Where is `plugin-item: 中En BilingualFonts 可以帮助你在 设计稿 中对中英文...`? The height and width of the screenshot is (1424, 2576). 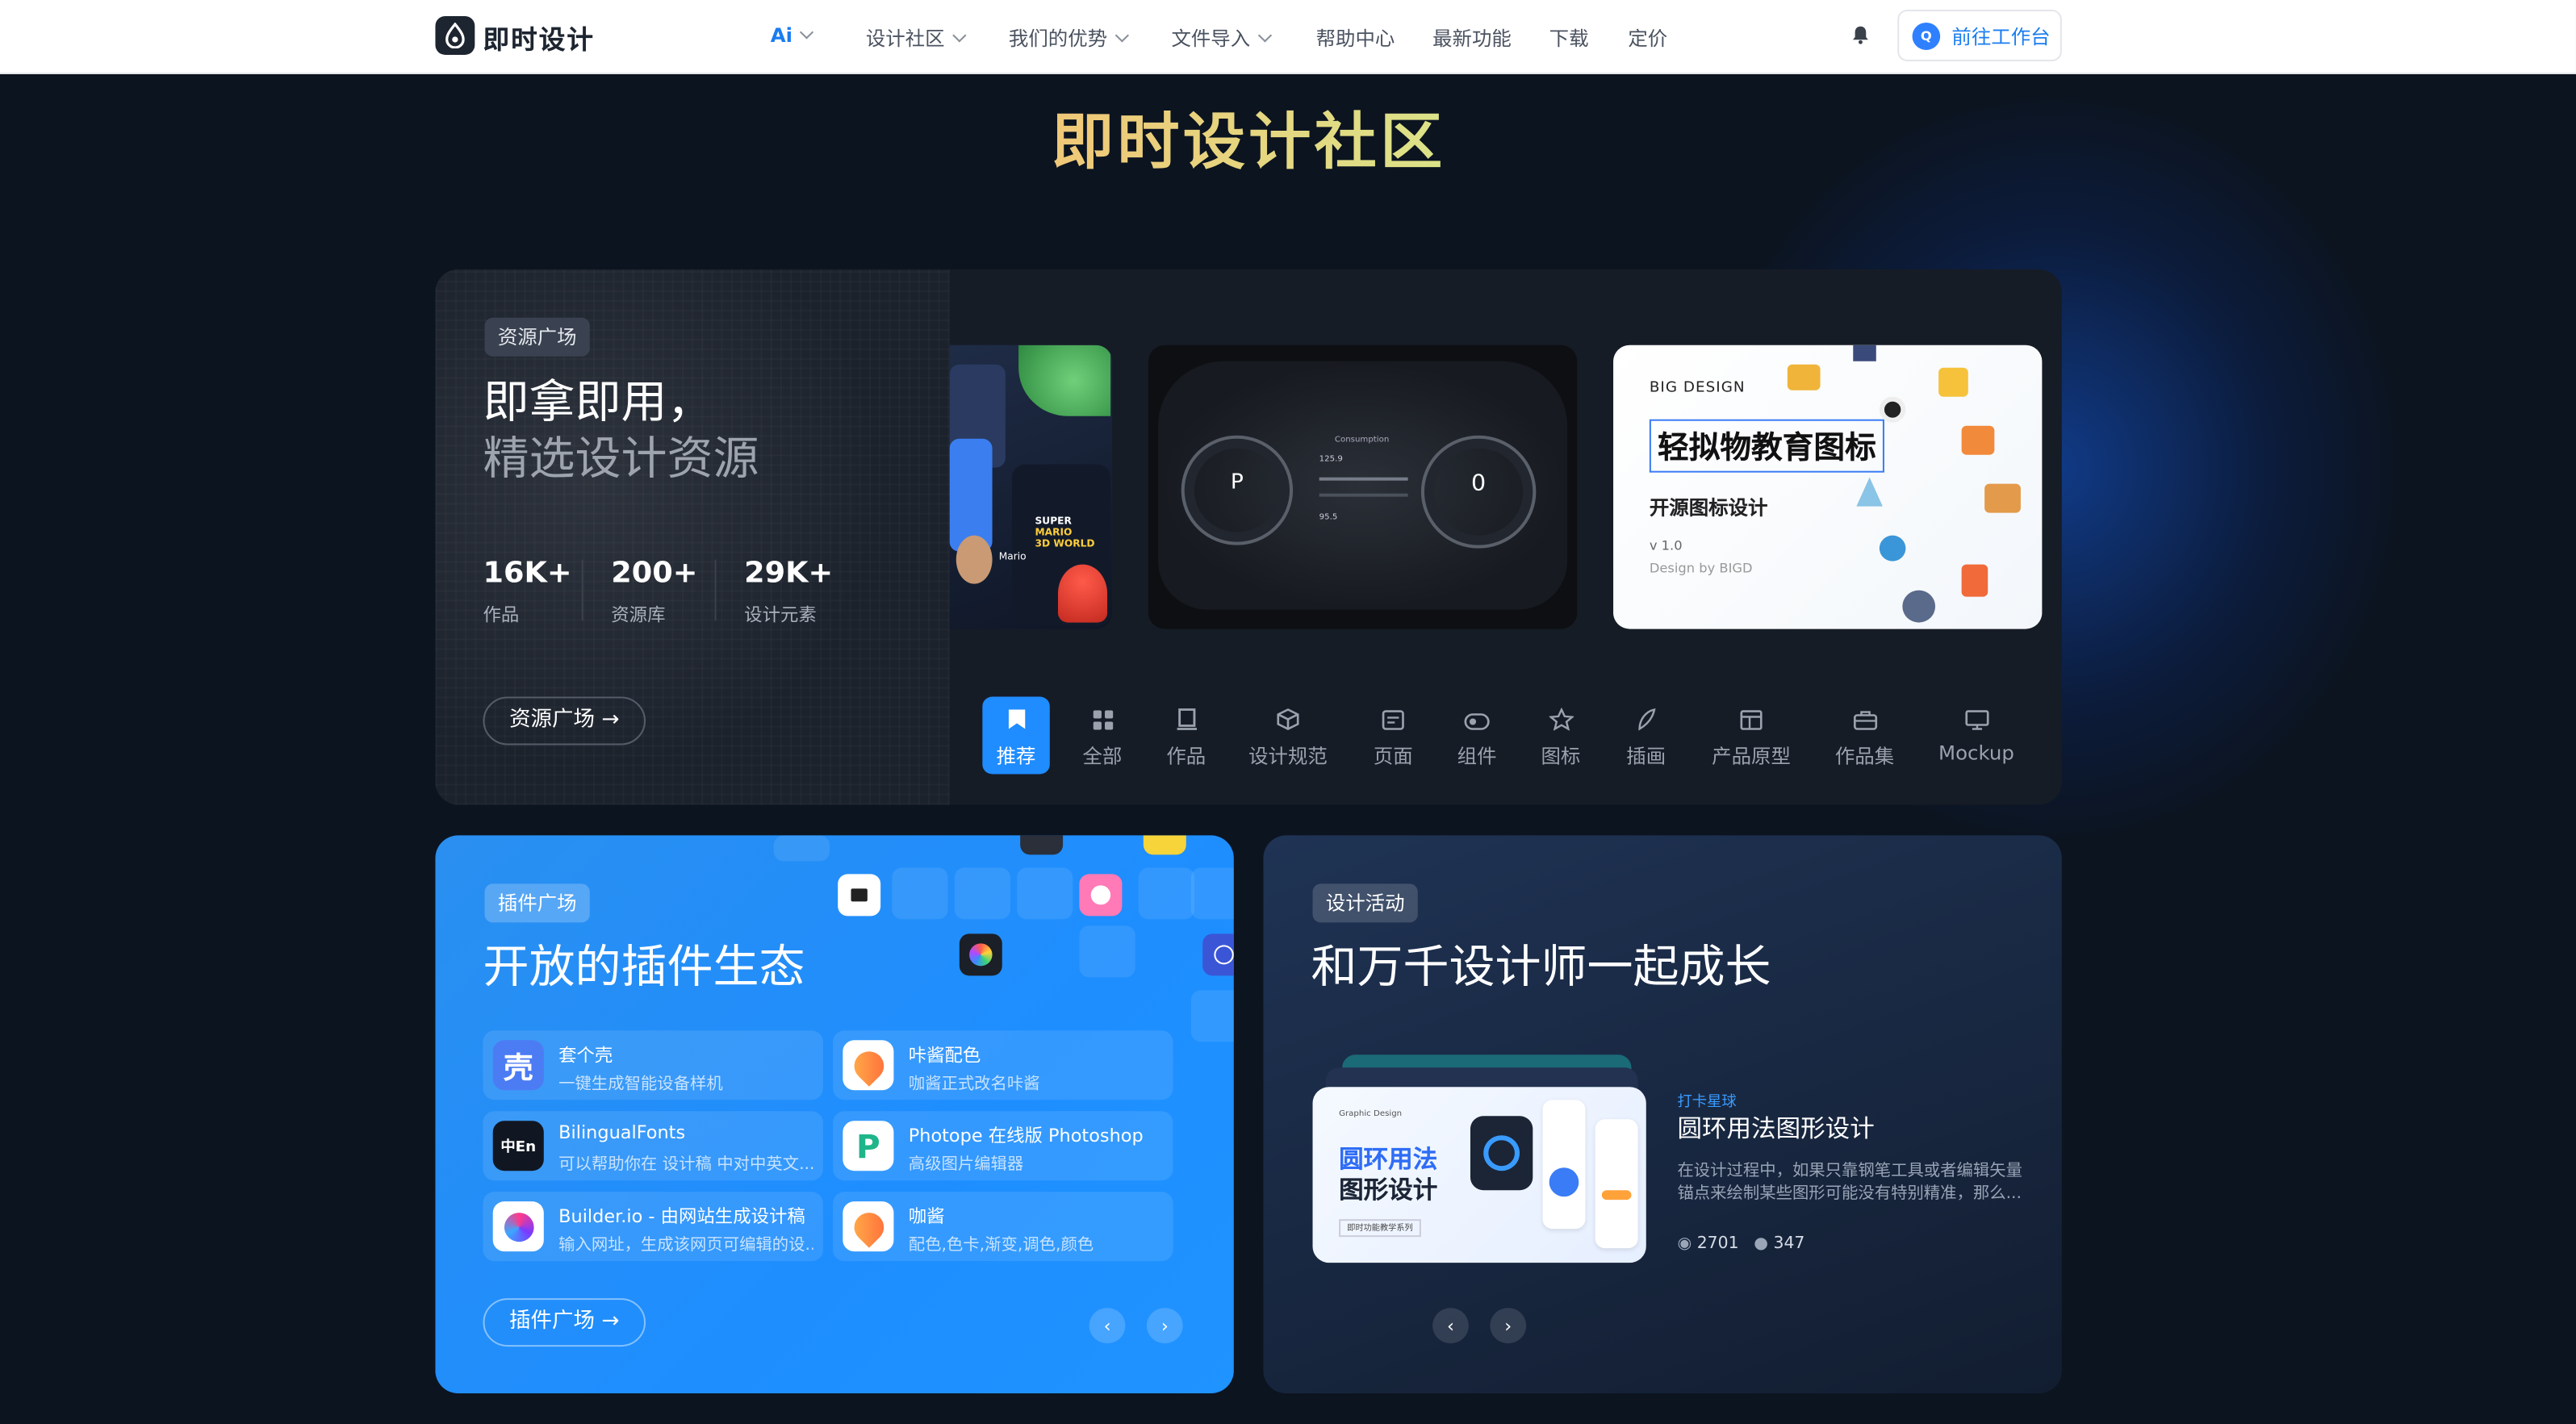 plugin-item: 中En BilingualFonts 可以帮助你在 设计稿 中对中英文... is located at coordinates (653, 1146).